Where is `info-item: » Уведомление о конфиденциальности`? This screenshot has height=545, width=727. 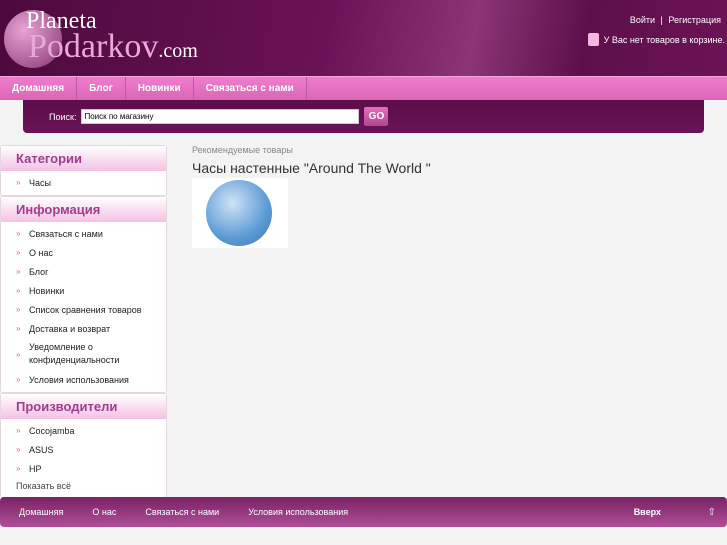
info-item: » Уведомление о конфиденциальности is located at coordinates (83, 354).